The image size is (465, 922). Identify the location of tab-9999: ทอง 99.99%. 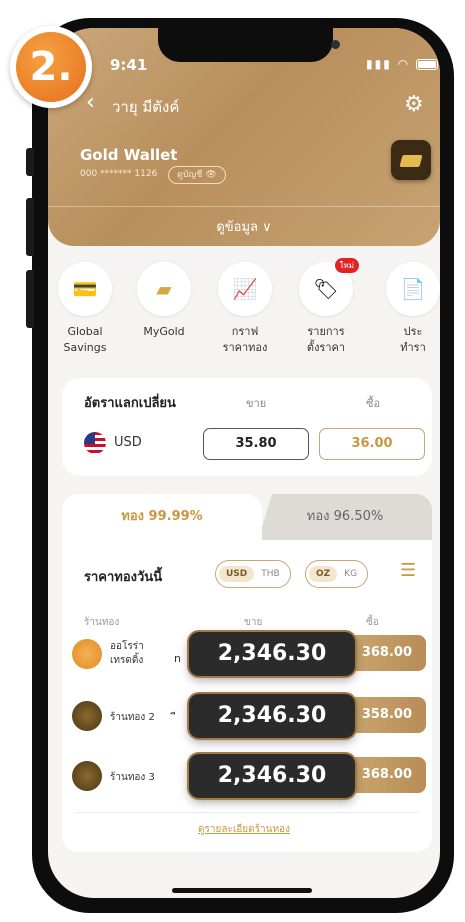
(162, 517).